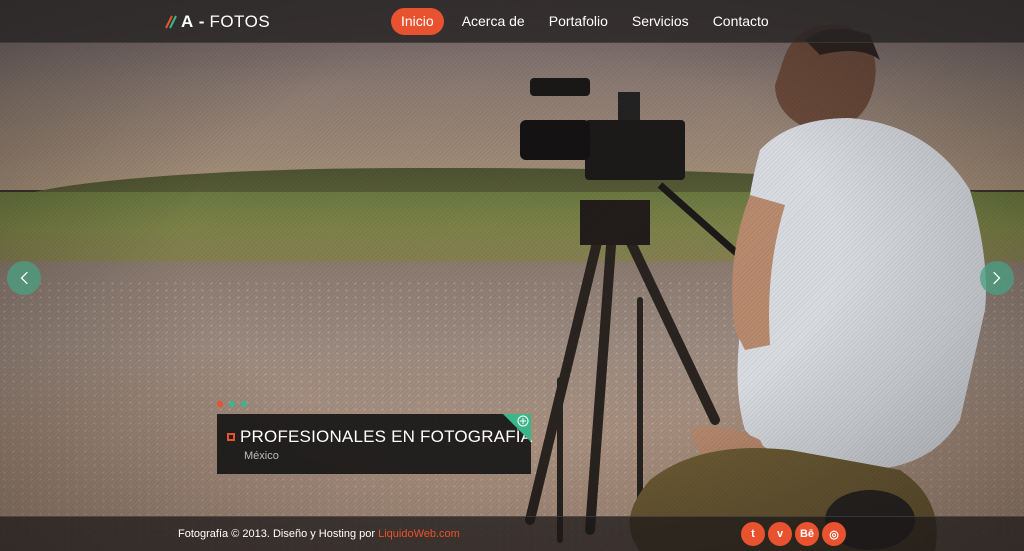 The width and height of the screenshot is (1024, 551). I want to click on twitter-icon: t, so click(753, 534).